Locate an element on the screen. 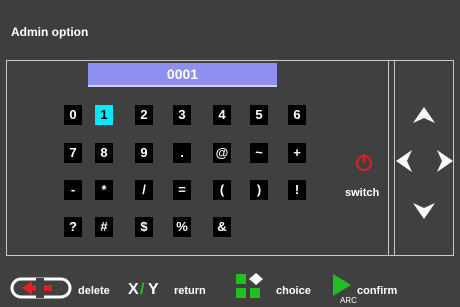 This screenshot has height=307, width=460. x-label: X is located at coordinates (133, 289).